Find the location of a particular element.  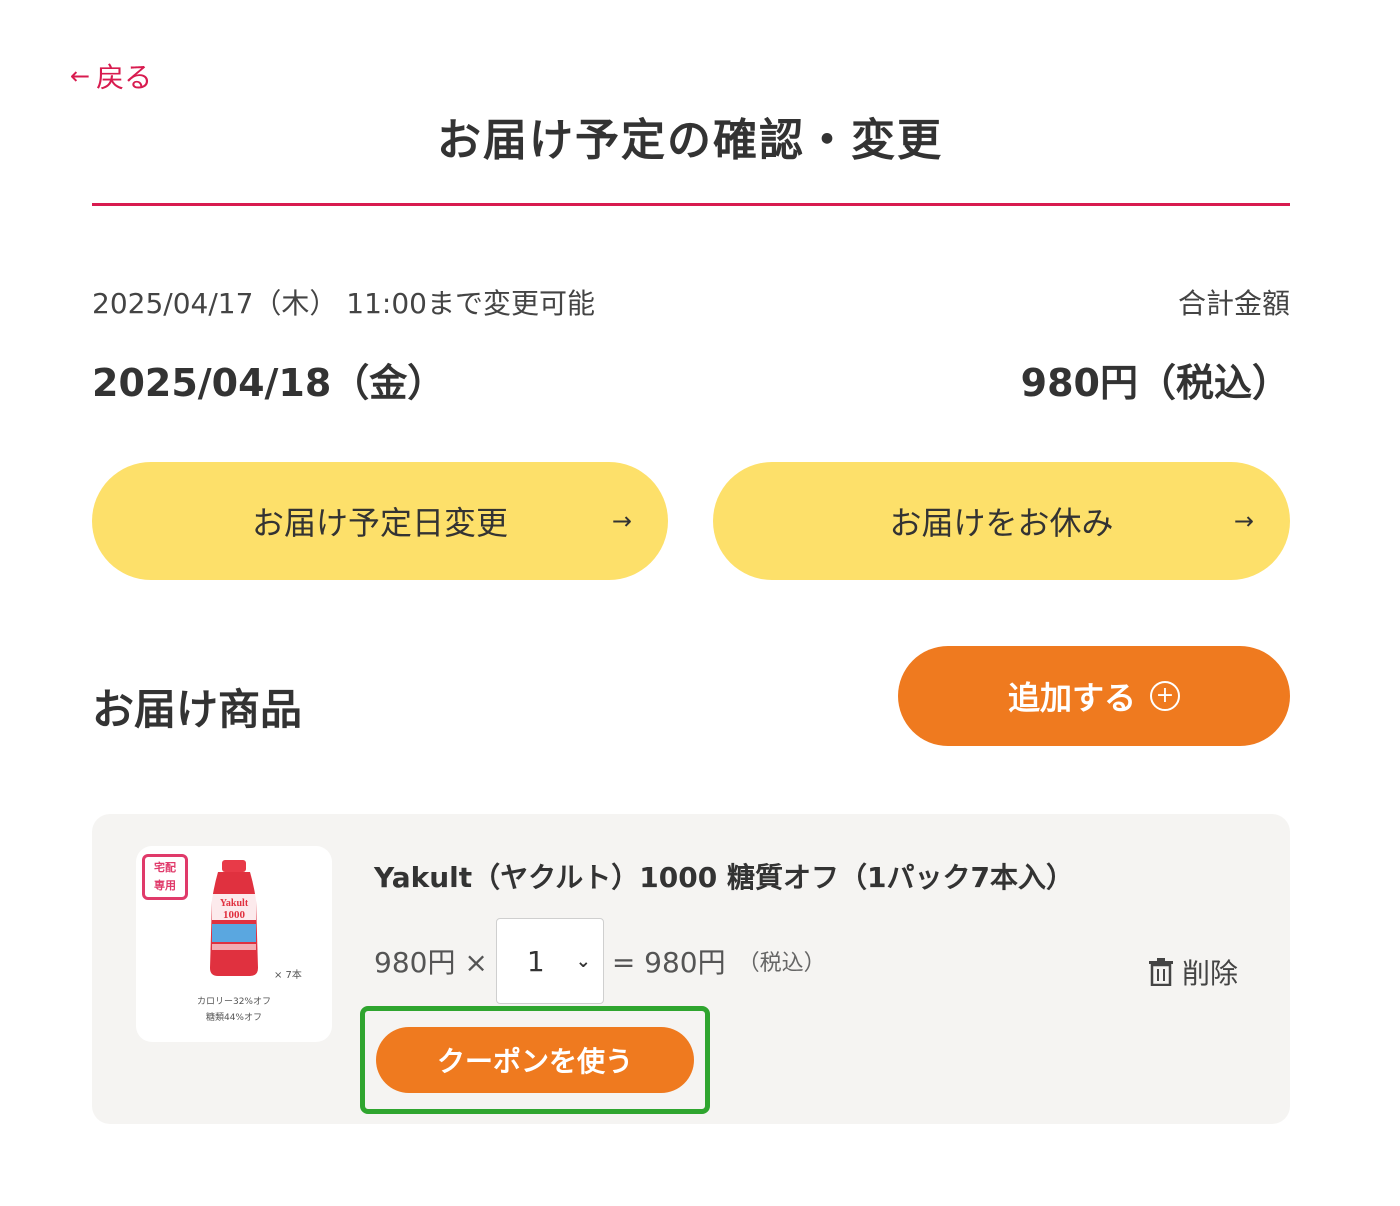

calorie-caption: カロリー32%オフ is located at coordinates (233, 1002).